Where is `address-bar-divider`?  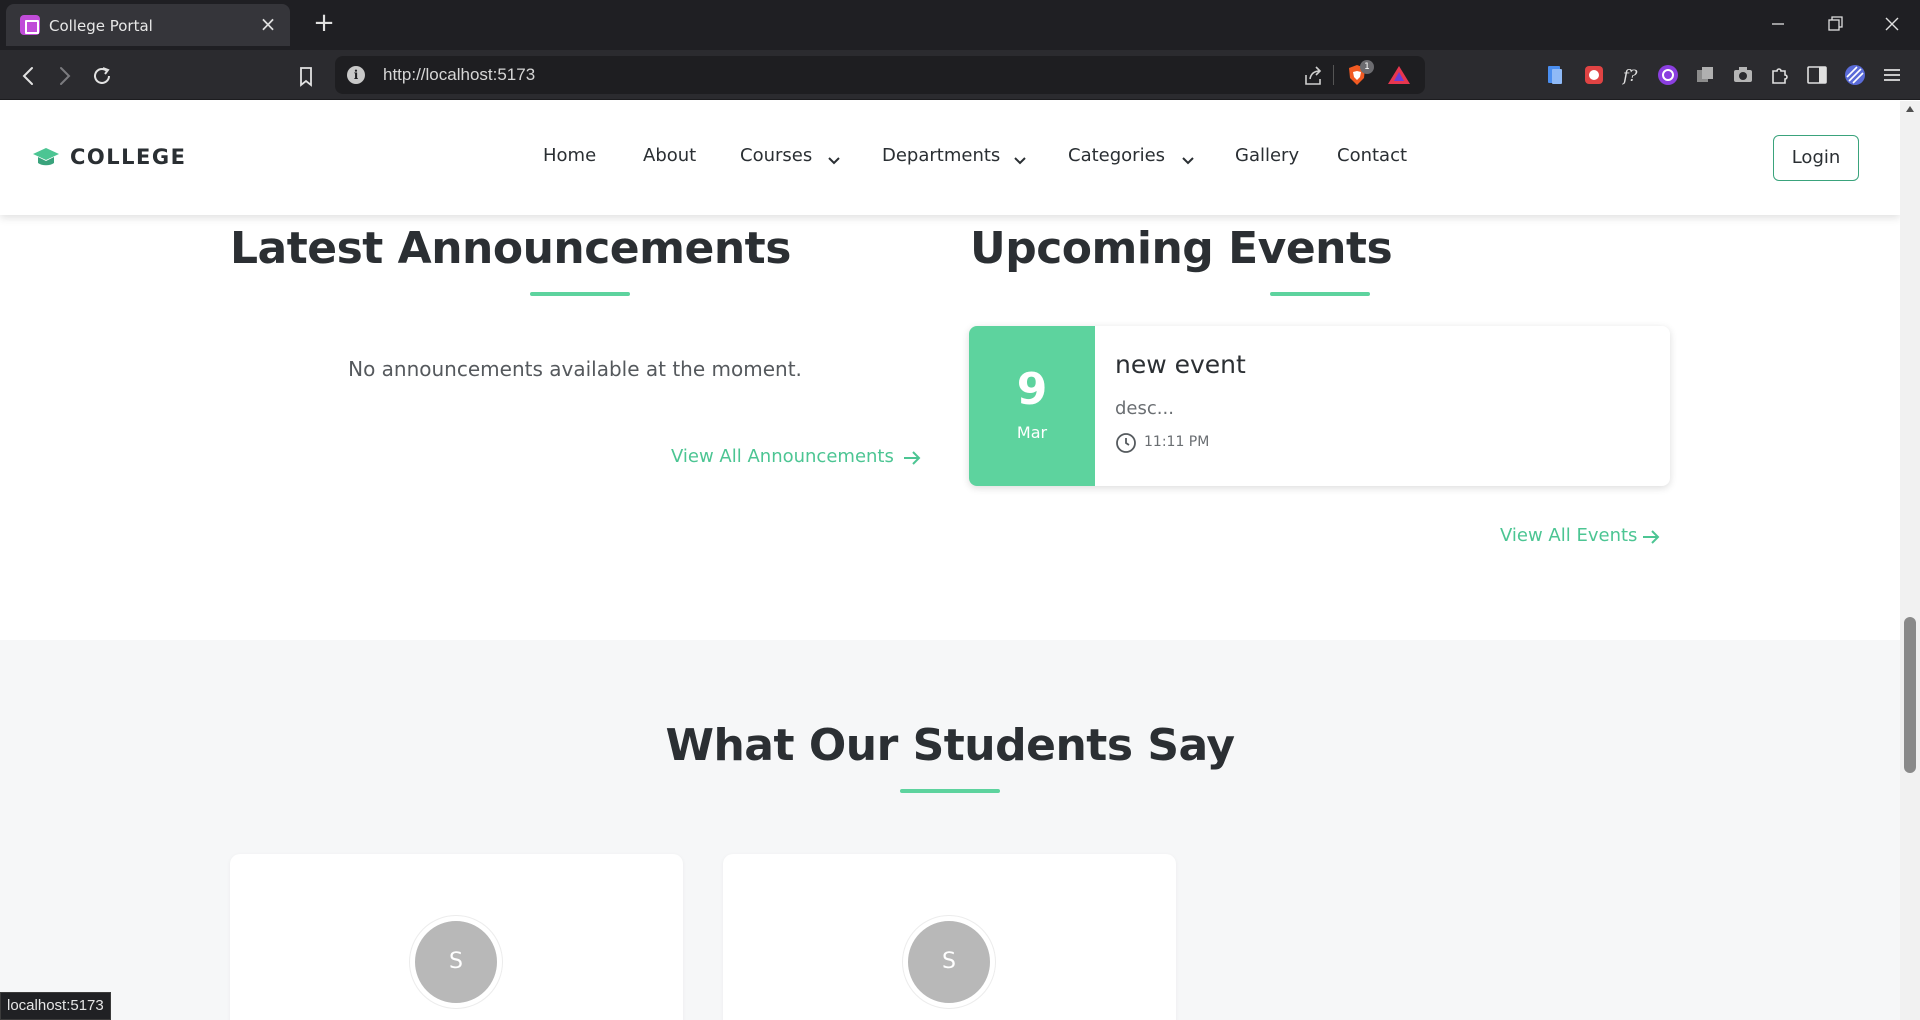
address-bar-divider is located at coordinates (1333, 75).